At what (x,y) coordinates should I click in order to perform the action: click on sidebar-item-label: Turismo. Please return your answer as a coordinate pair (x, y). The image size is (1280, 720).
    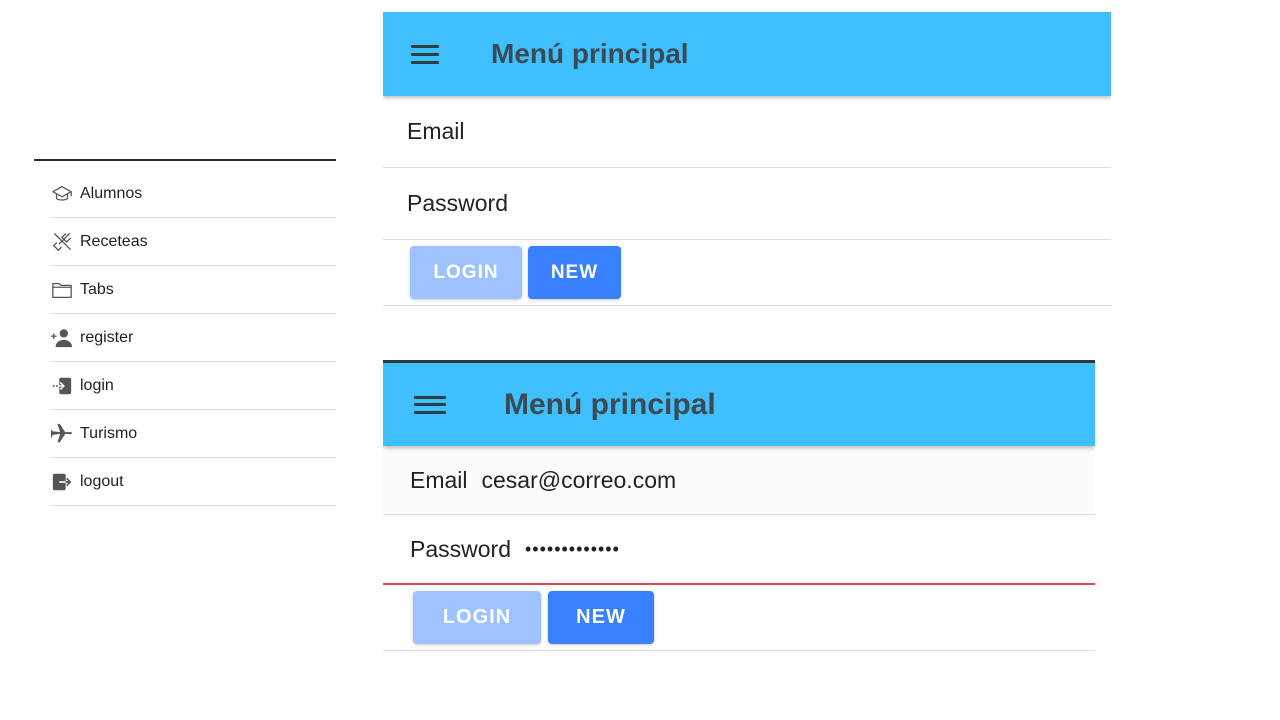
    Looking at the image, I should click on (109, 433).